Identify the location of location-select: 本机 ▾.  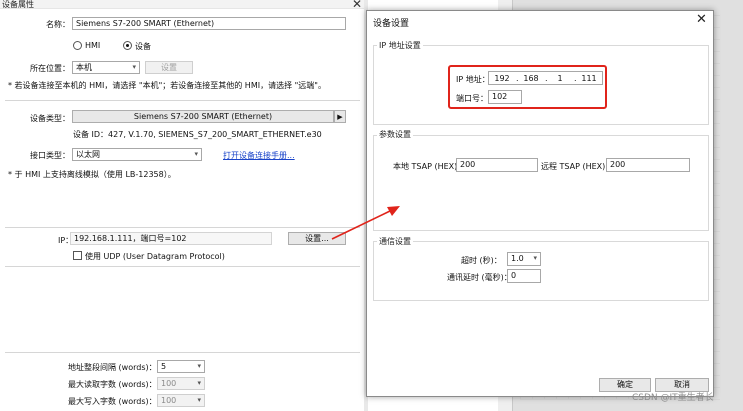
(106, 67).